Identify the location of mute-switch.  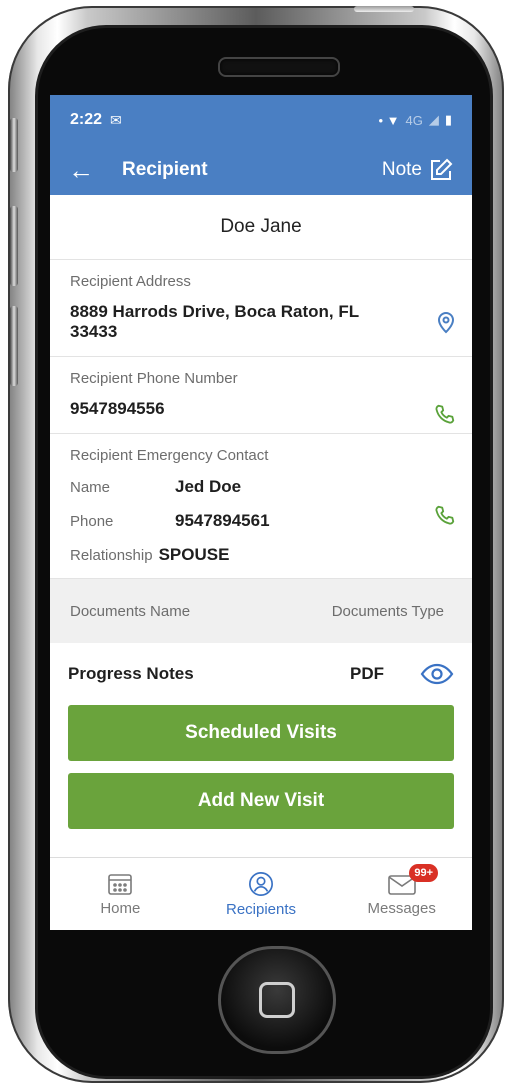
(14, 145).